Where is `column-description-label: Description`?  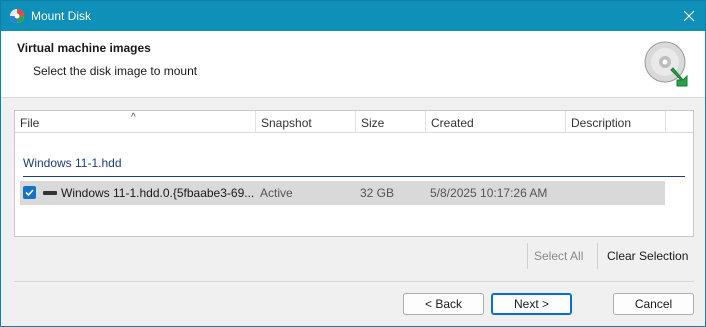
column-description-label: Description is located at coordinates (601, 123).